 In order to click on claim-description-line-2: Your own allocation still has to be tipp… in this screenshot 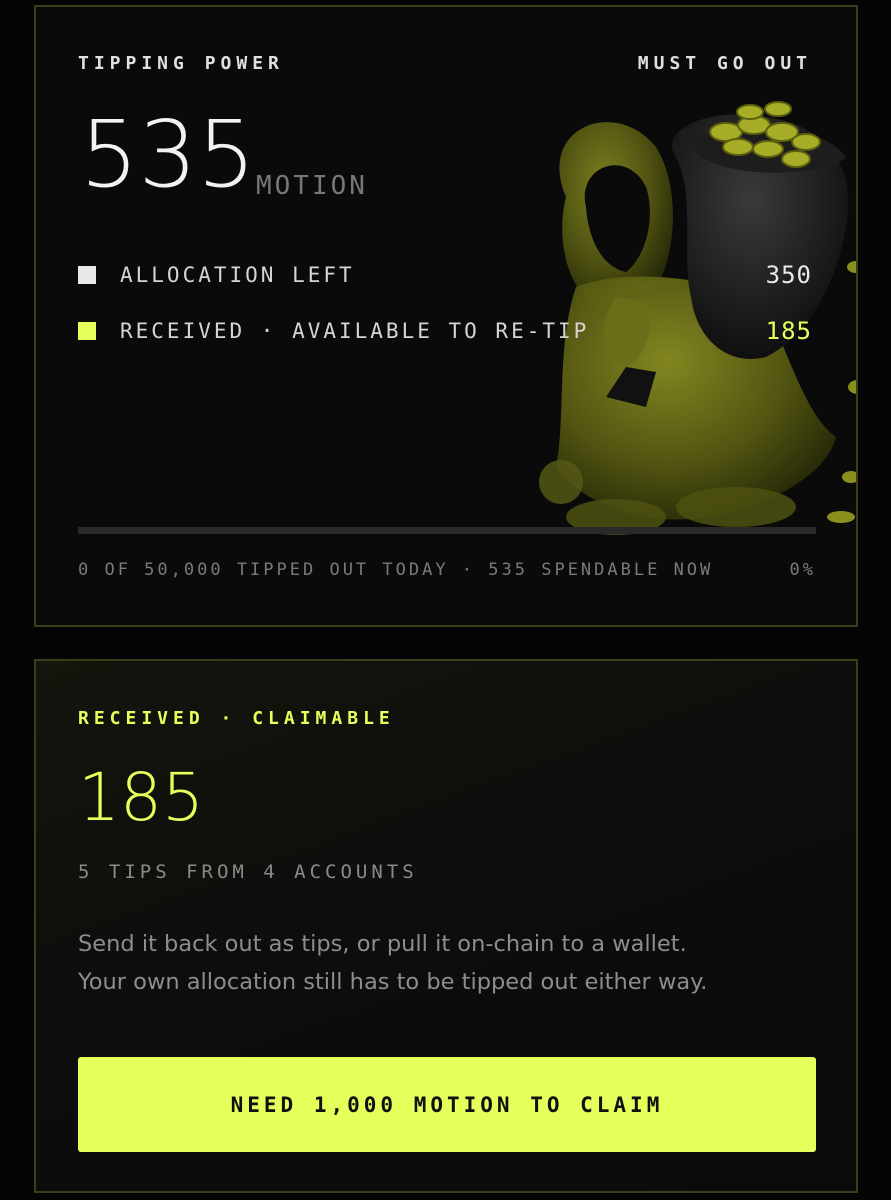, I will do `click(393, 982)`.